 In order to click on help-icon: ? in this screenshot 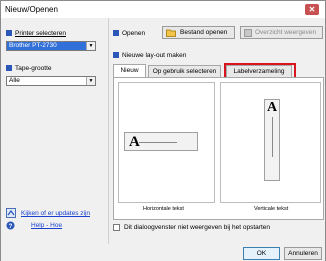, I will do `click(10, 225)`.